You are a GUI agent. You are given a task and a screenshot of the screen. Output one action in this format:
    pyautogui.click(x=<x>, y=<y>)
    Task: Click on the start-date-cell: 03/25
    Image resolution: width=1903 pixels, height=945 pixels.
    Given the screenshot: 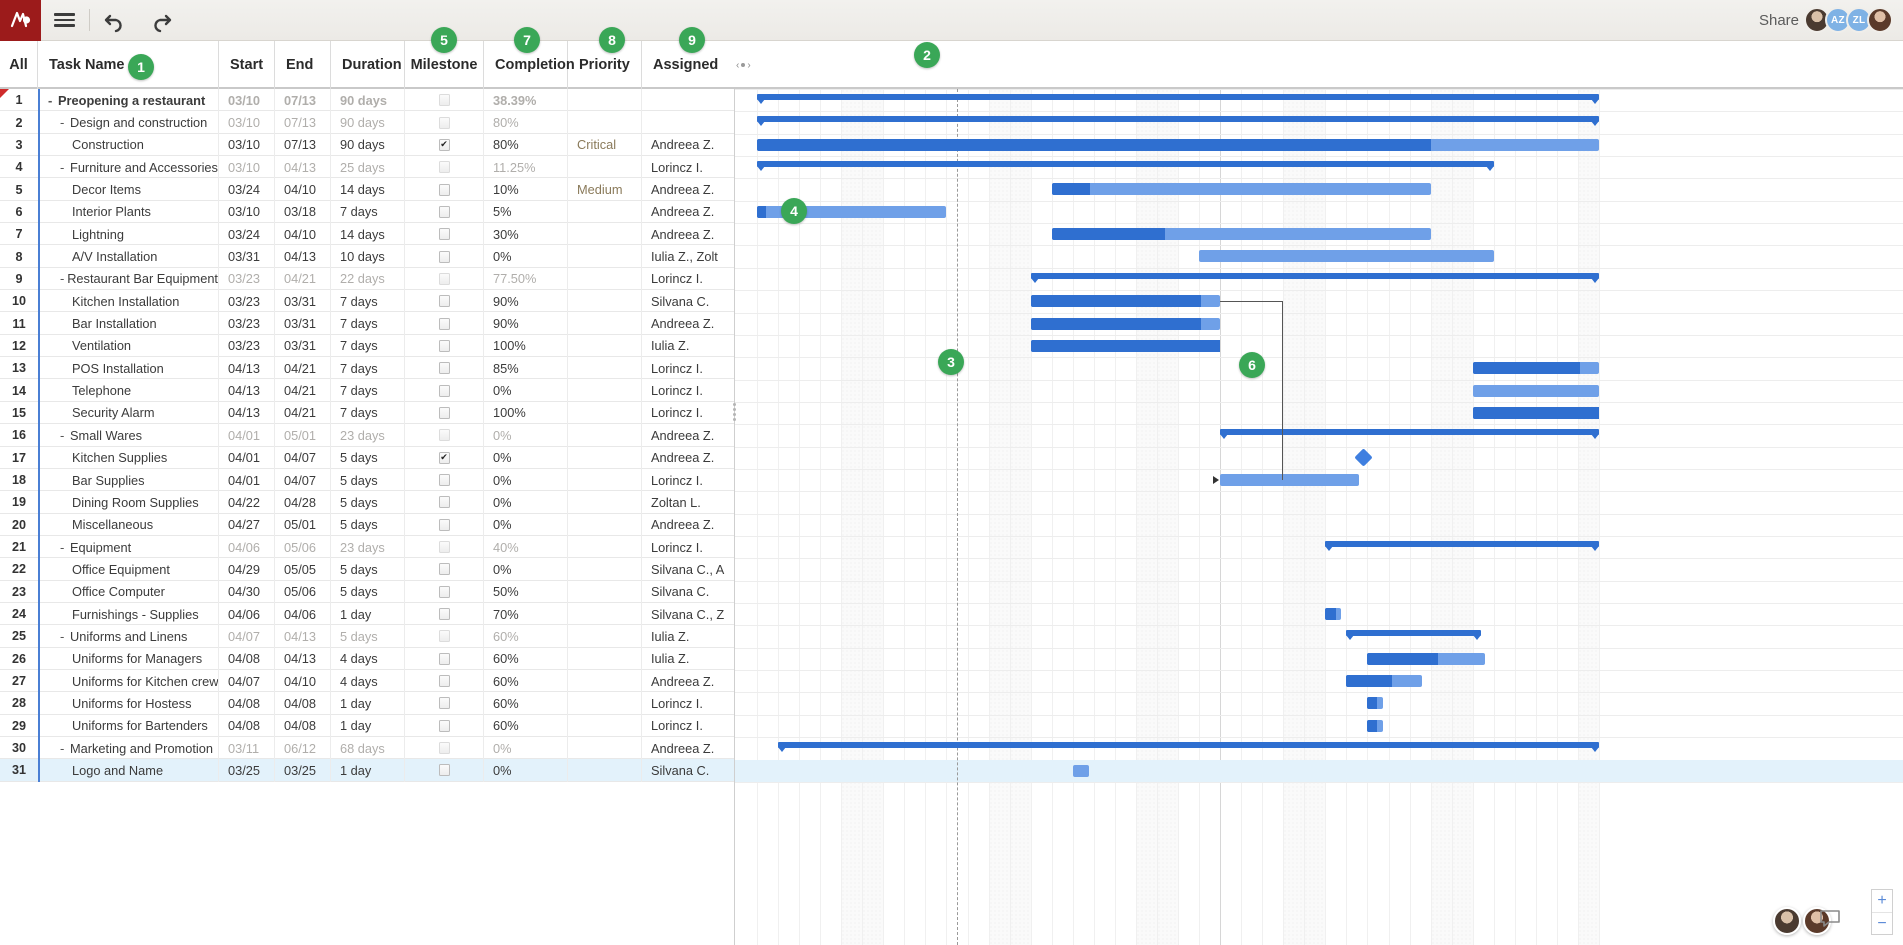 What is the action you would take?
    pyautogui.click(x=247, y=770)
    